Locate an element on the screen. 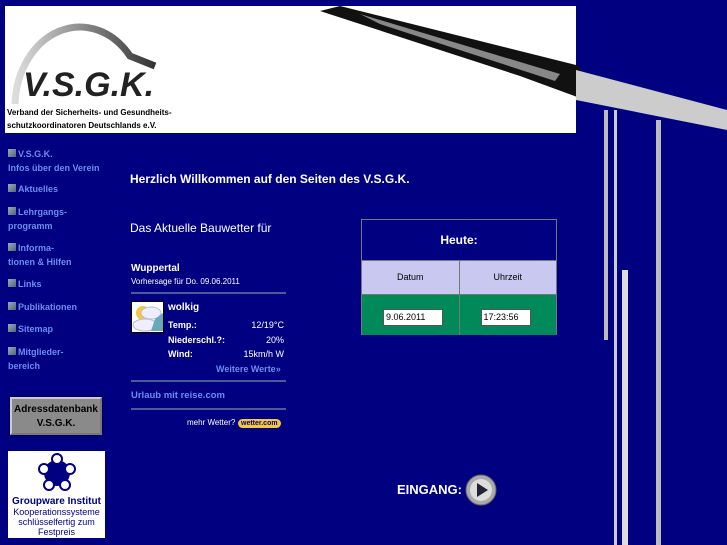 This screenshot has width=727, height=545. nav-label: V.S.G.K. is located at coordinates (35, 154).